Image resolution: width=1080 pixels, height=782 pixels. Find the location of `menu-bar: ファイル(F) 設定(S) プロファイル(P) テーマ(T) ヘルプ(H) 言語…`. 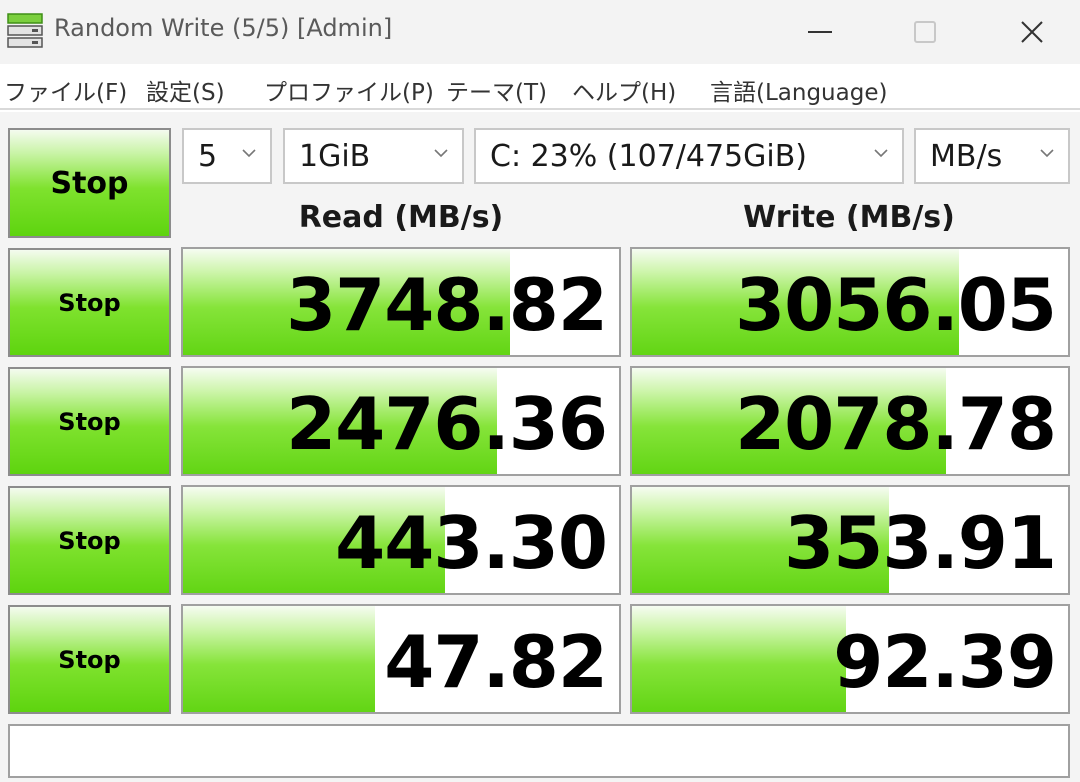

menu-bar: ファイル(F) 設定(S) プロファイル(P) テーマ(T) ヘルプ(H) 言語… is located at coordinates (540, 87).